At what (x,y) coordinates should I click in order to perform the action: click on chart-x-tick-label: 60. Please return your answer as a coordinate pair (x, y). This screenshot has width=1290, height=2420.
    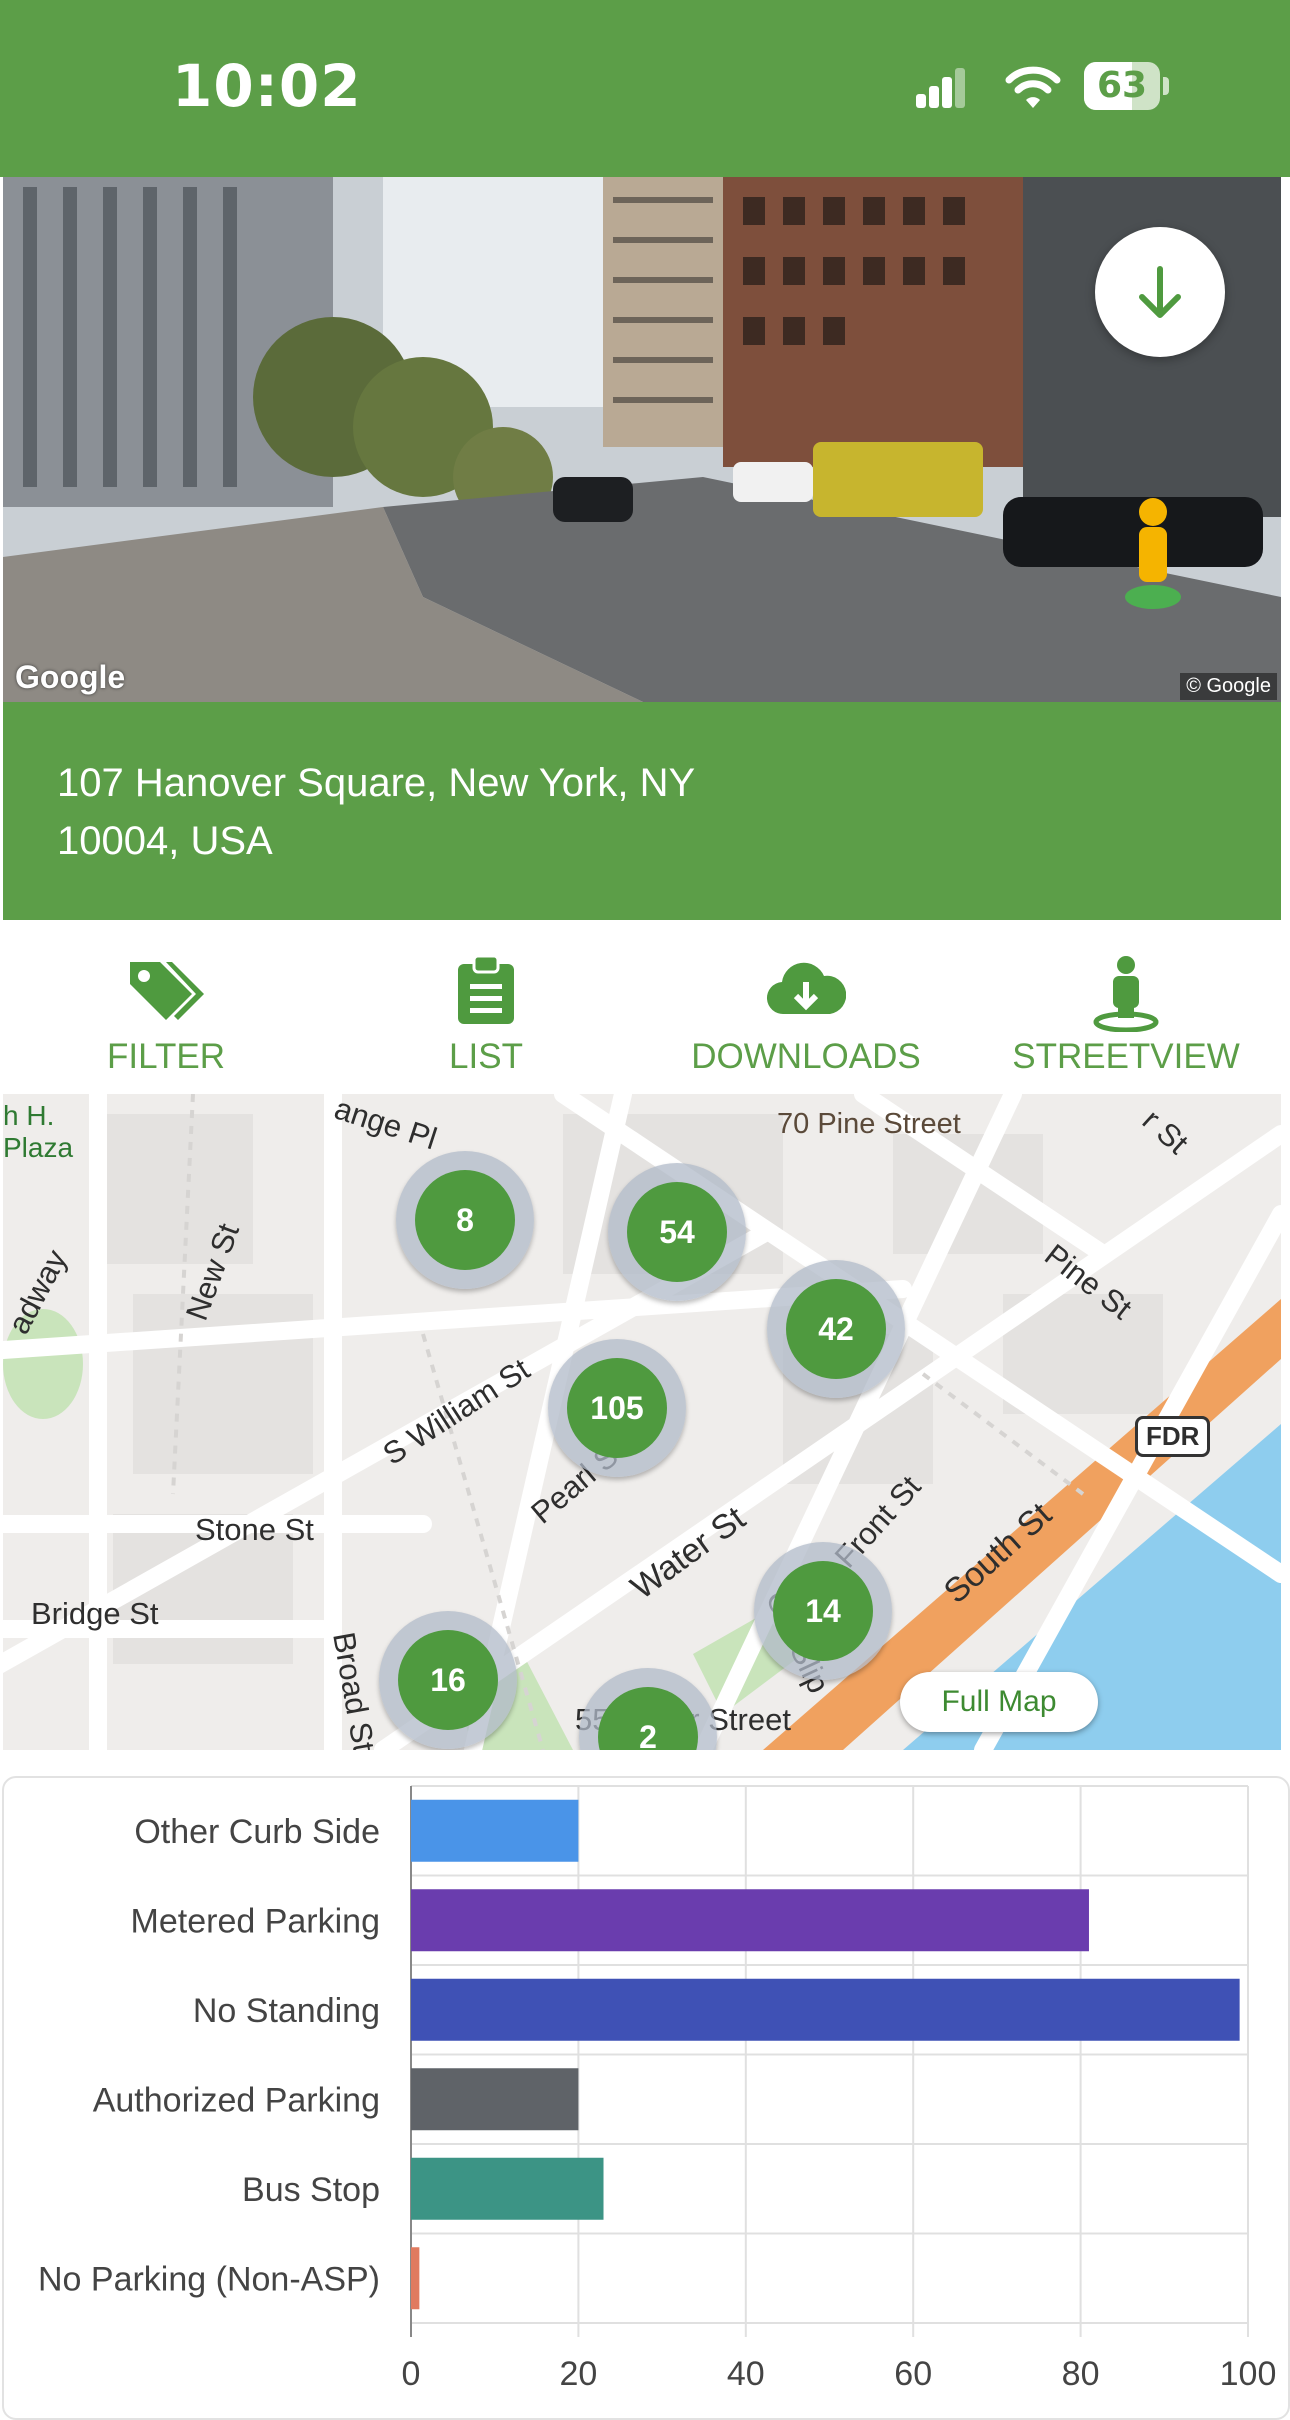
    Looking at the image, I should click on (913, 2374).